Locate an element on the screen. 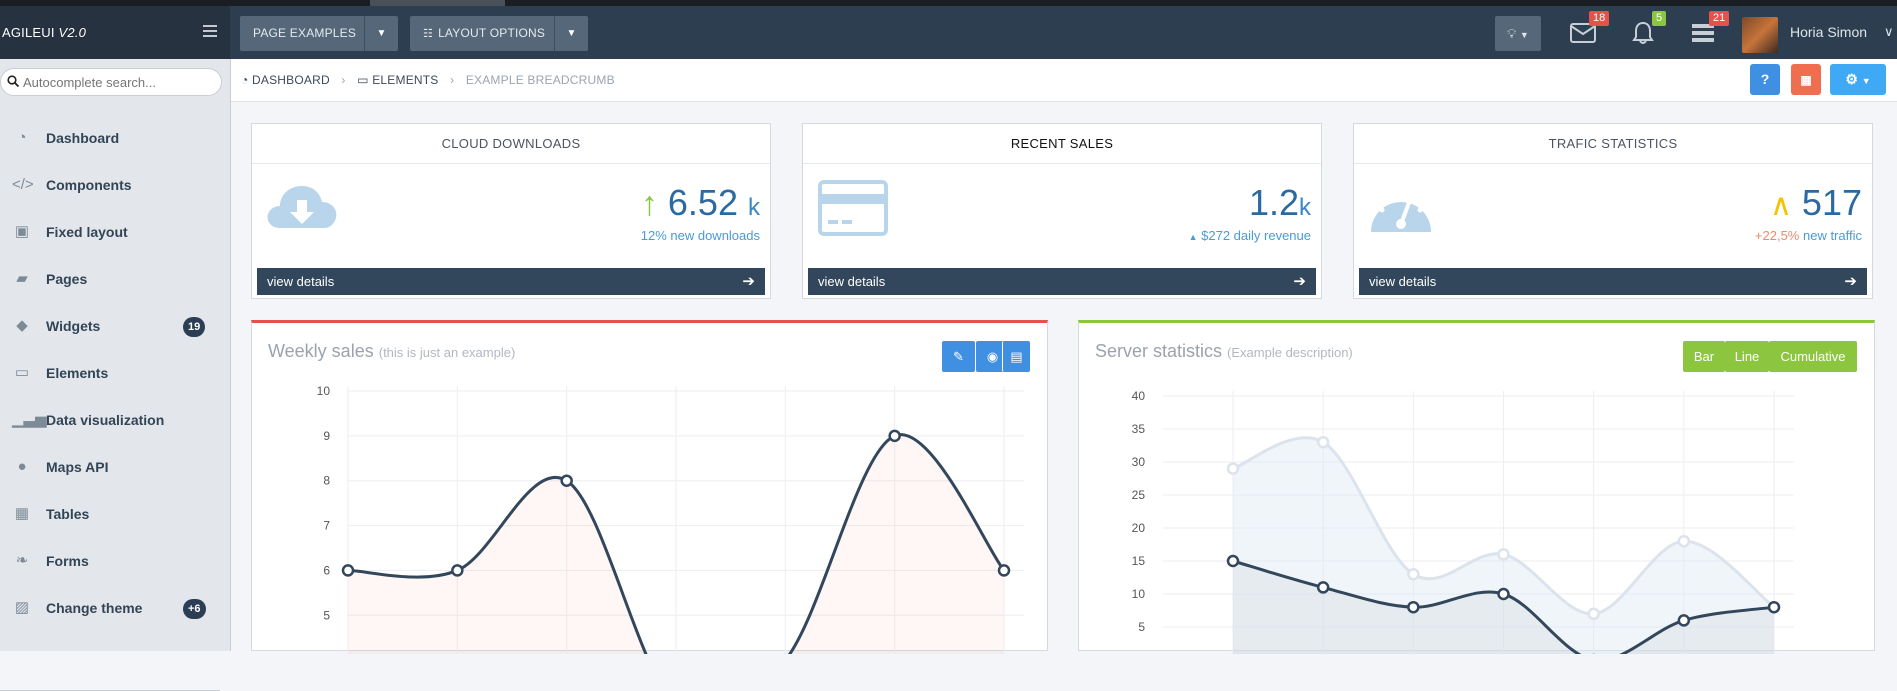 The width and height of the screenshot is (1897, 691). sidebar-item-label: Data visualization is located at coordinates (105, 420).